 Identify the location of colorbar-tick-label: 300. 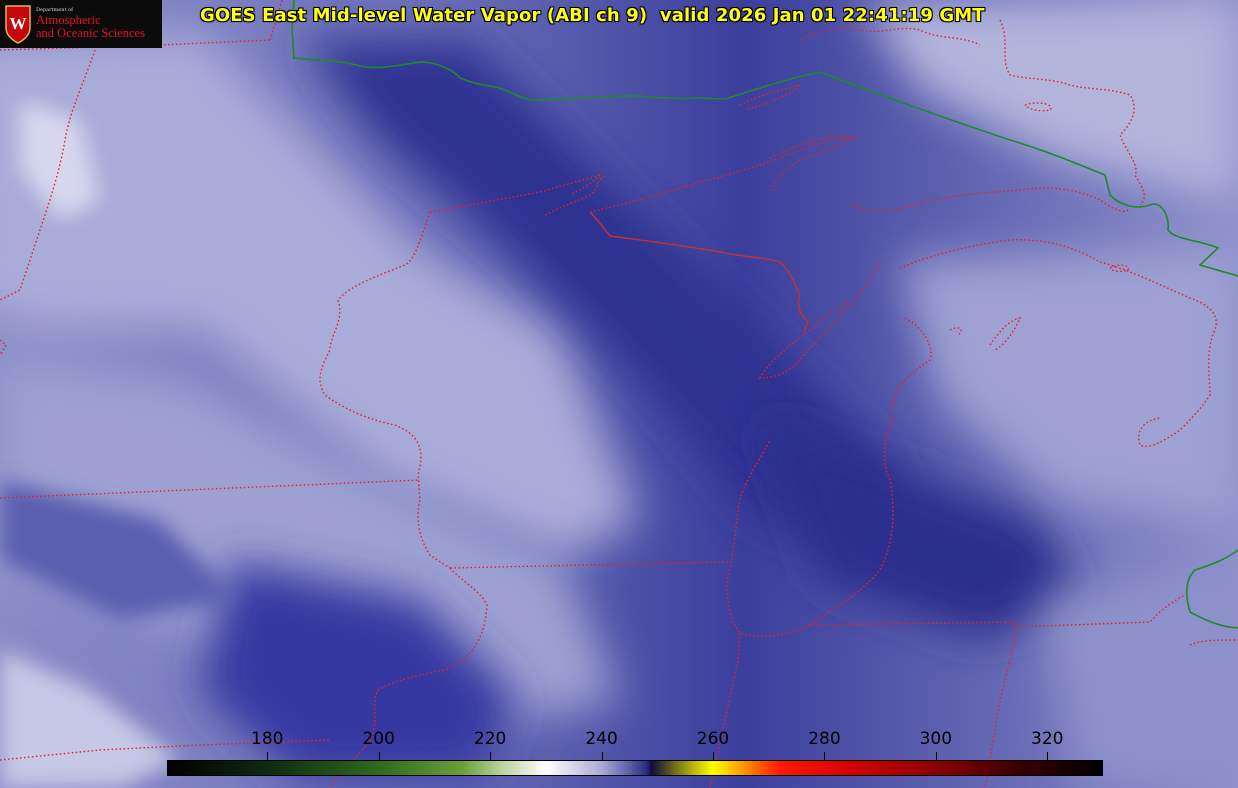
(936, 739).